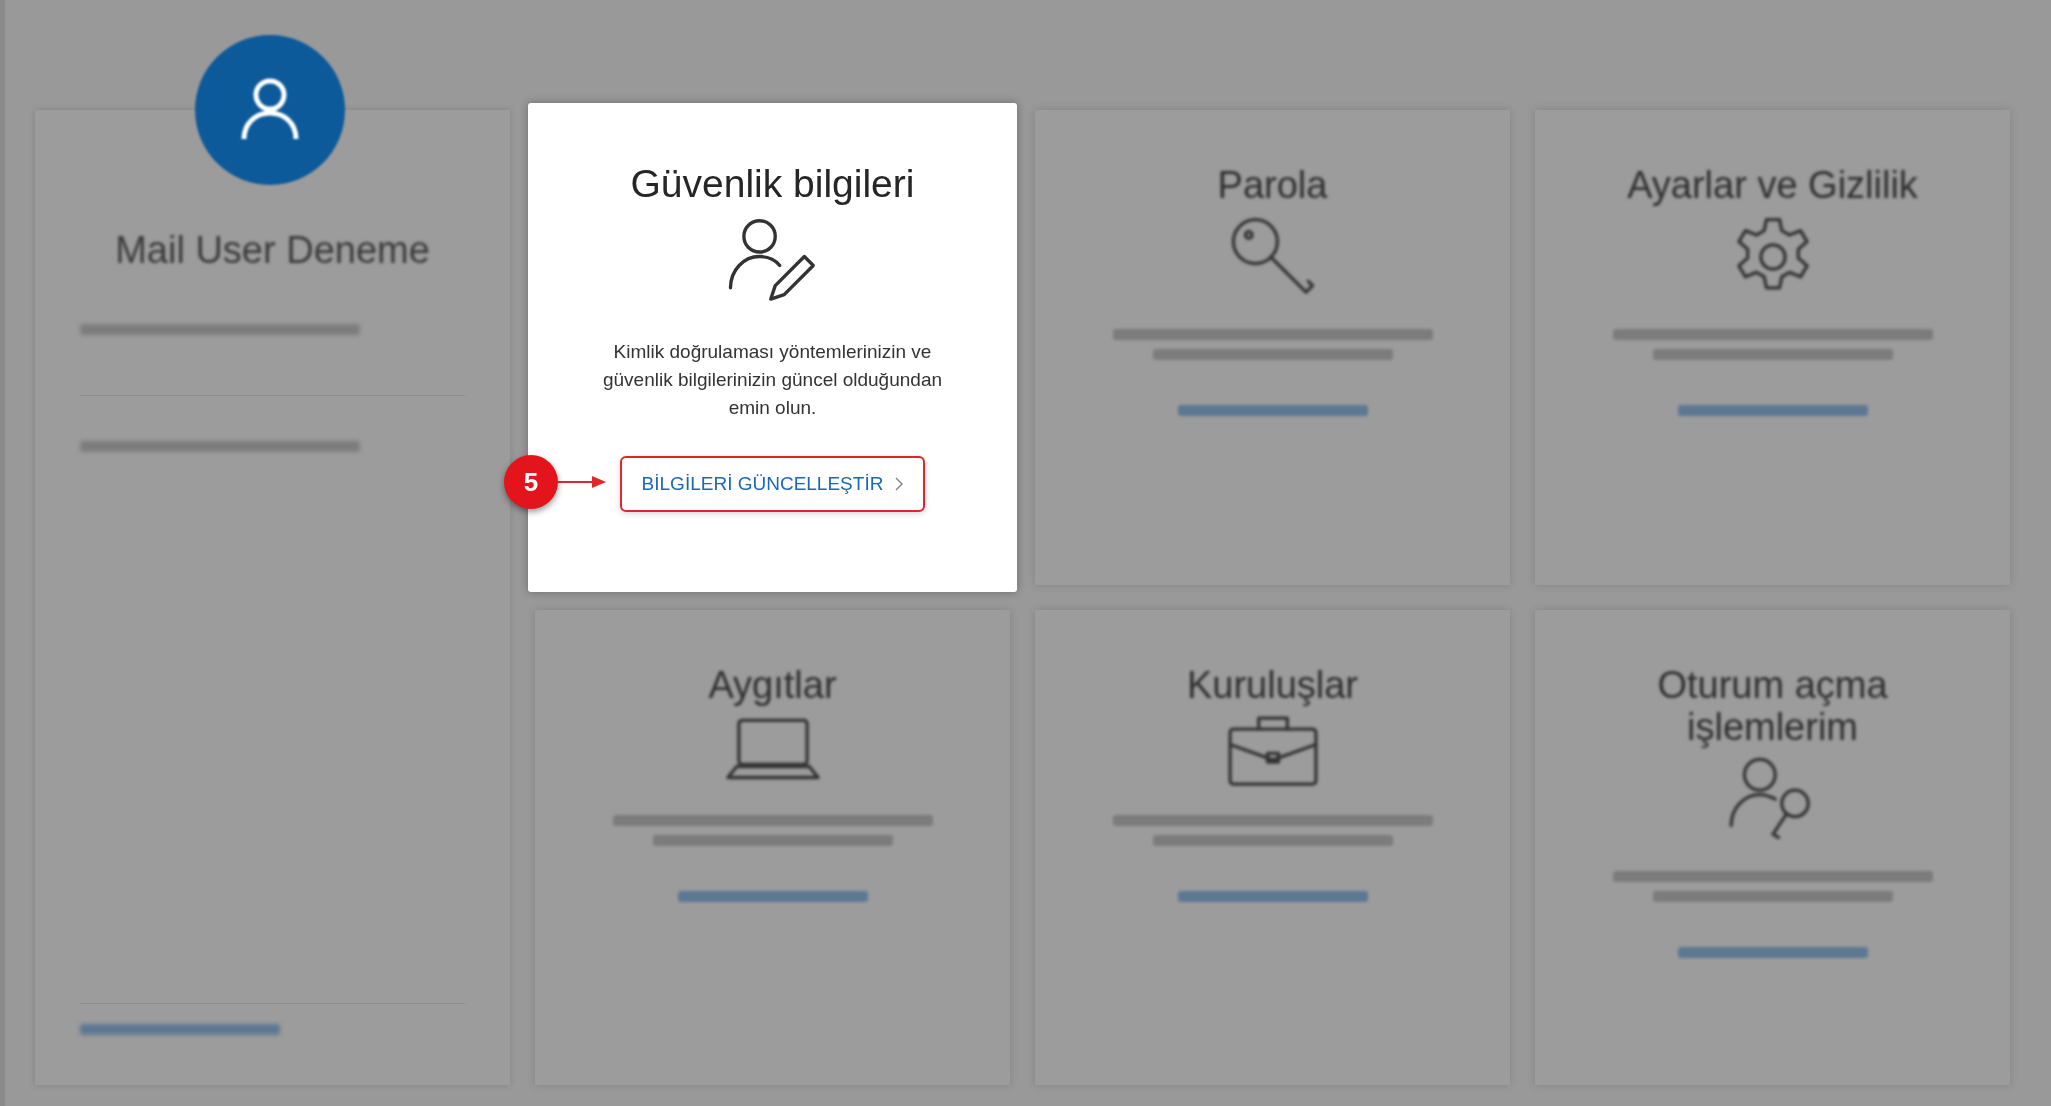 The height and width of the screenshot is (1106, 2051). Describe the element at coordinates (899, 484) in the screenshot. I see `chevron-icon` at that location.